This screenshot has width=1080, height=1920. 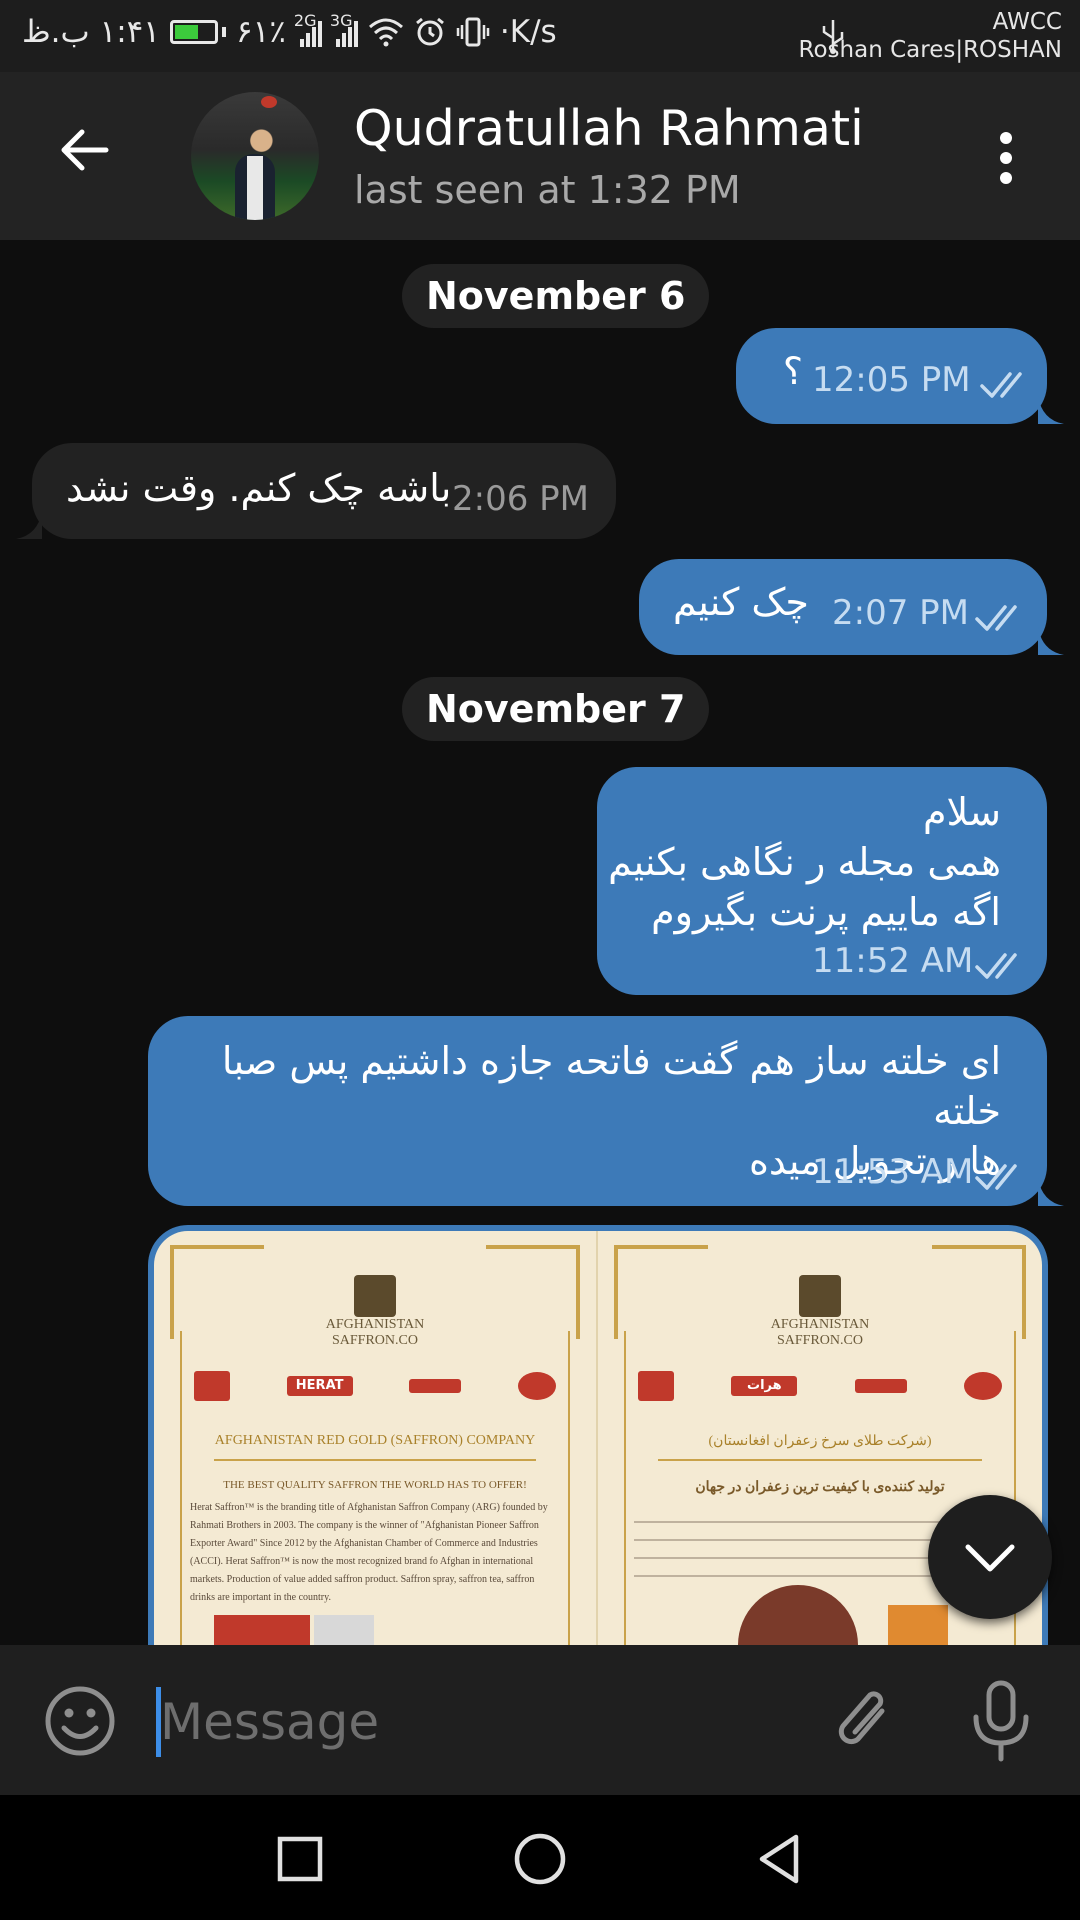 I want to click on vibrate-icon, so click(x=473, y=32).